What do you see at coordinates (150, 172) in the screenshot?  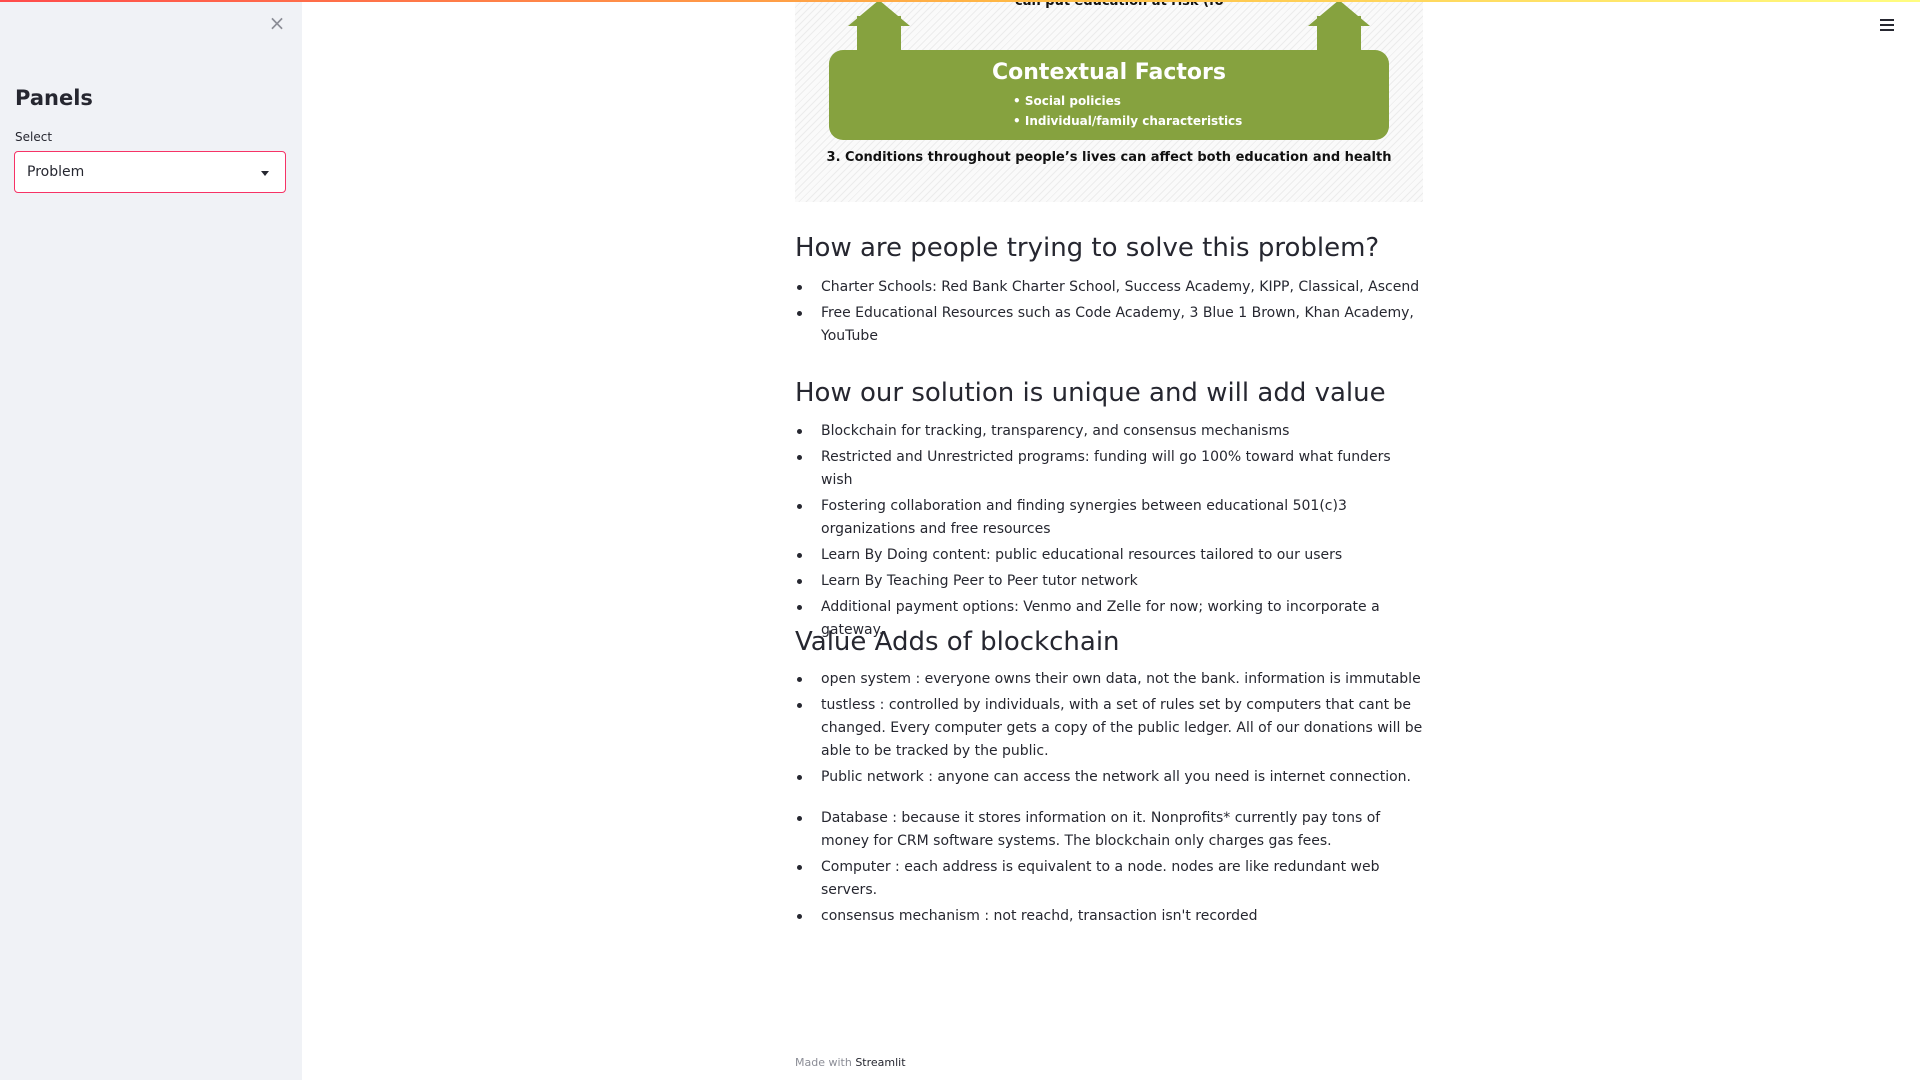 I see `panel-select: Problem` at bounding box center [150, 172].